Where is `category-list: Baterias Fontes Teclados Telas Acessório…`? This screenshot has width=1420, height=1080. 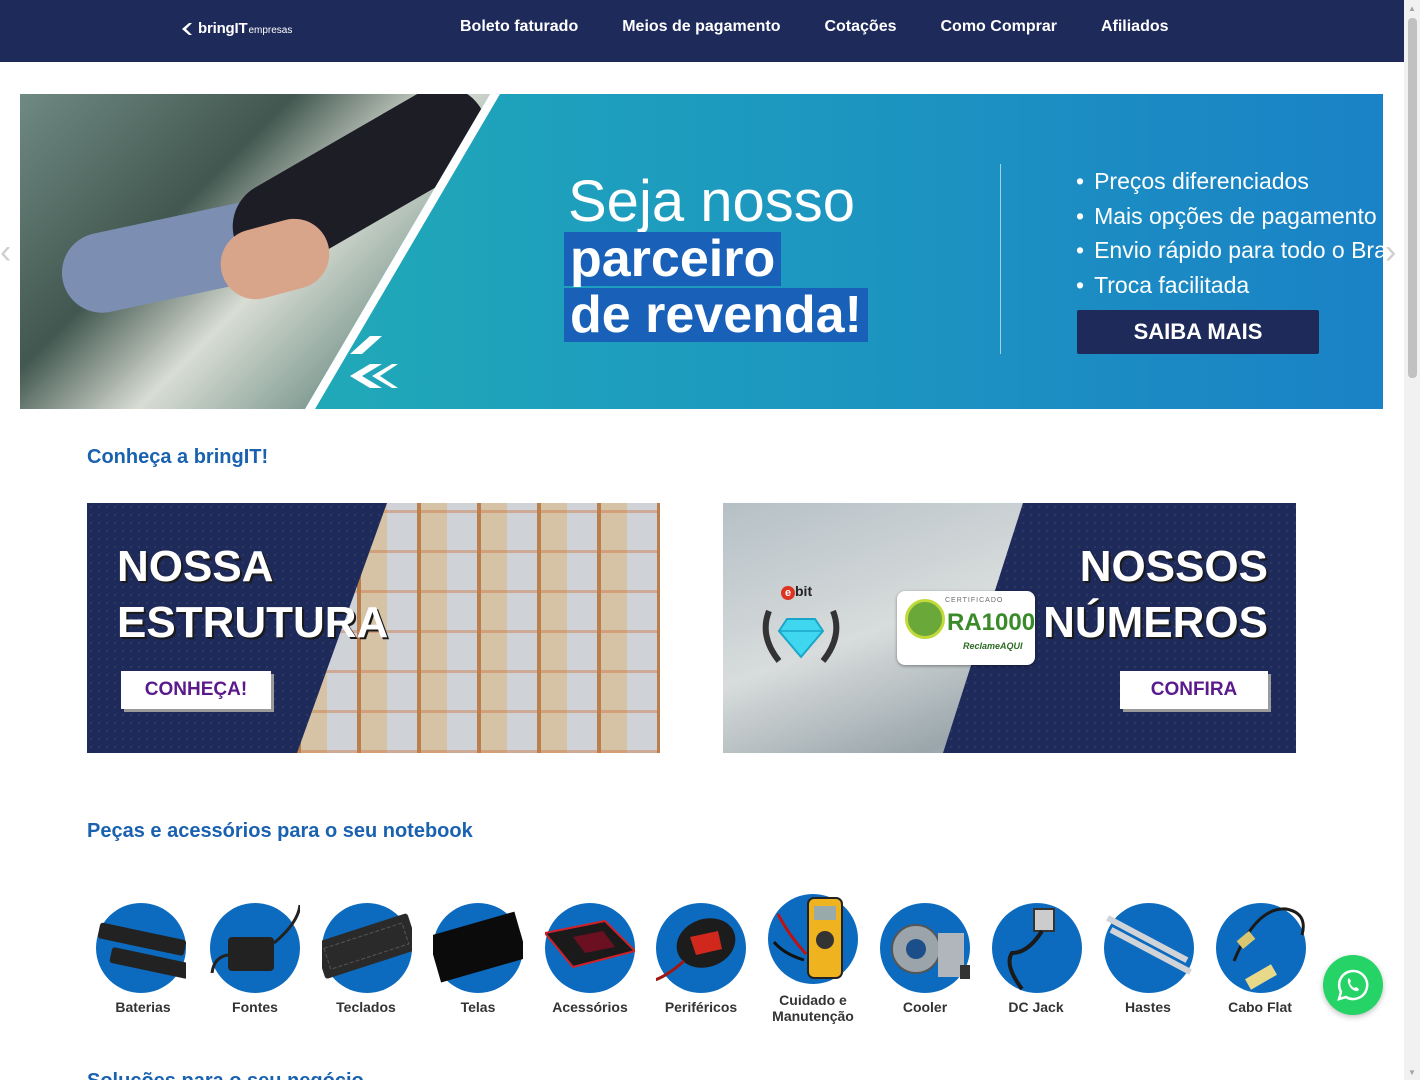 category-list: Baterias Fontes Teclados Telas Acessório… is located at coordinates (702, 963).